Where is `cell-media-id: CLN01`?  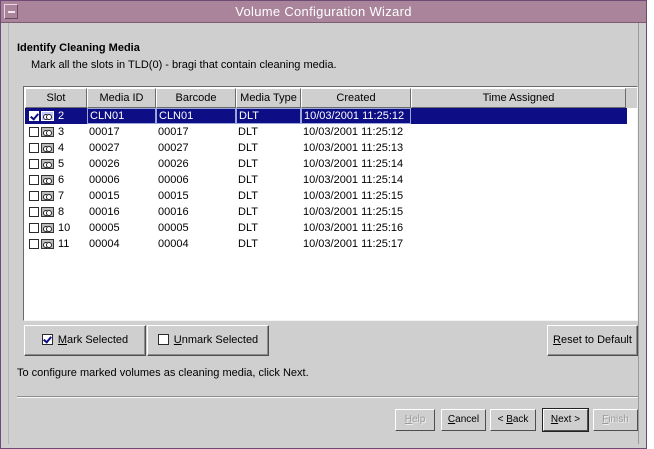 cell-media-id: CLN01 is located at coordinates (121, 116).